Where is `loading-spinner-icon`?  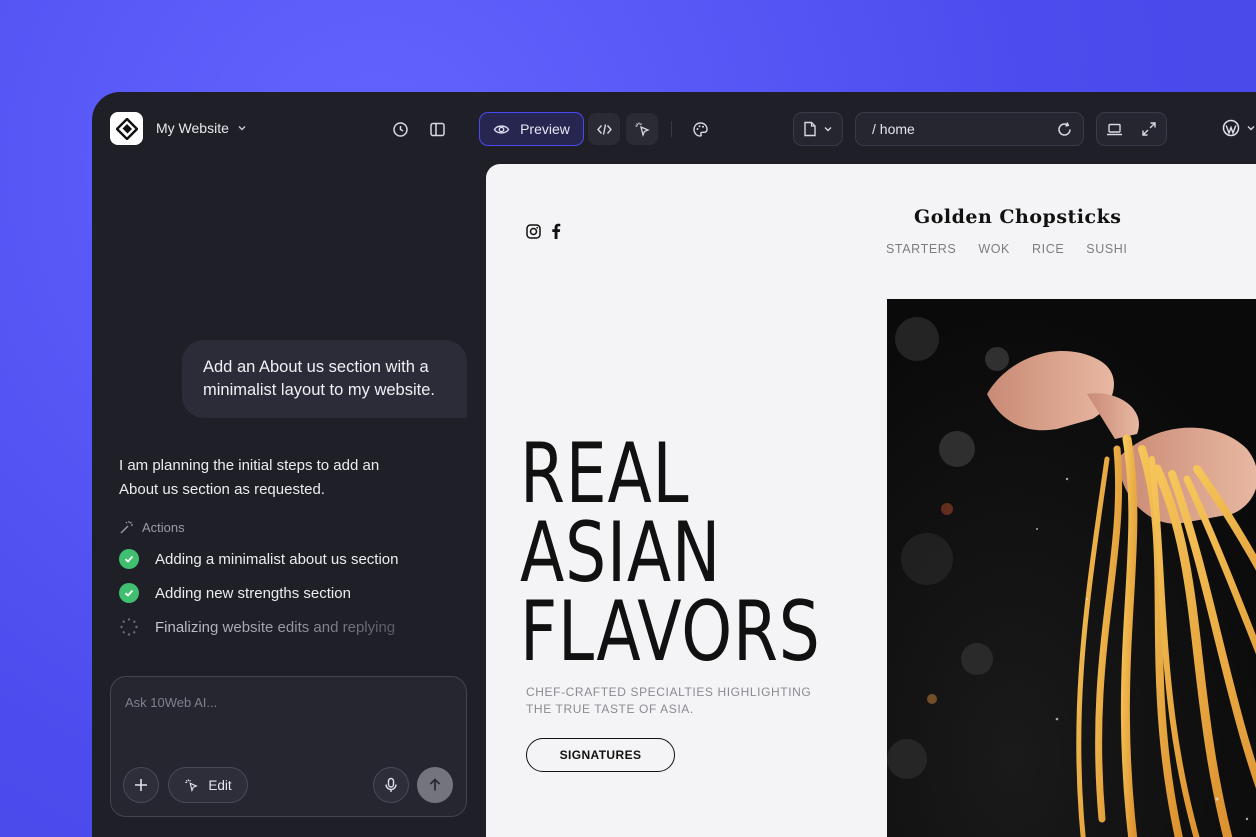 loading-spinner-icon is located at coordinates (129, 627).